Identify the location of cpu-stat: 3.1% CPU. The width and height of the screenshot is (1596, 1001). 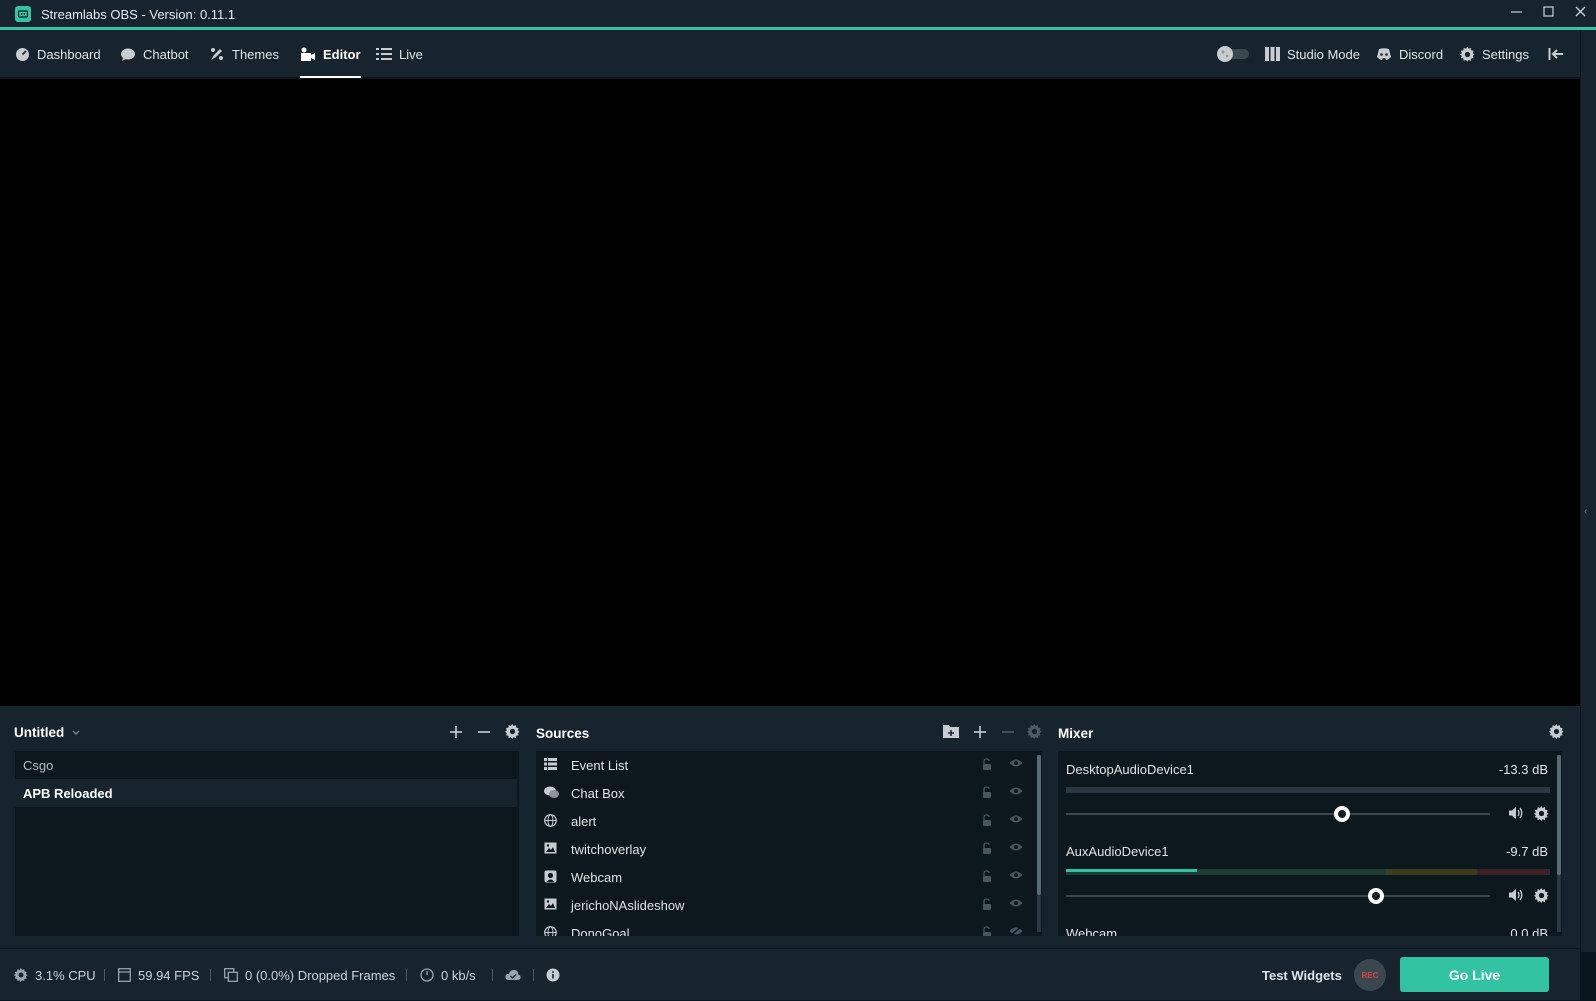
(55, 975).